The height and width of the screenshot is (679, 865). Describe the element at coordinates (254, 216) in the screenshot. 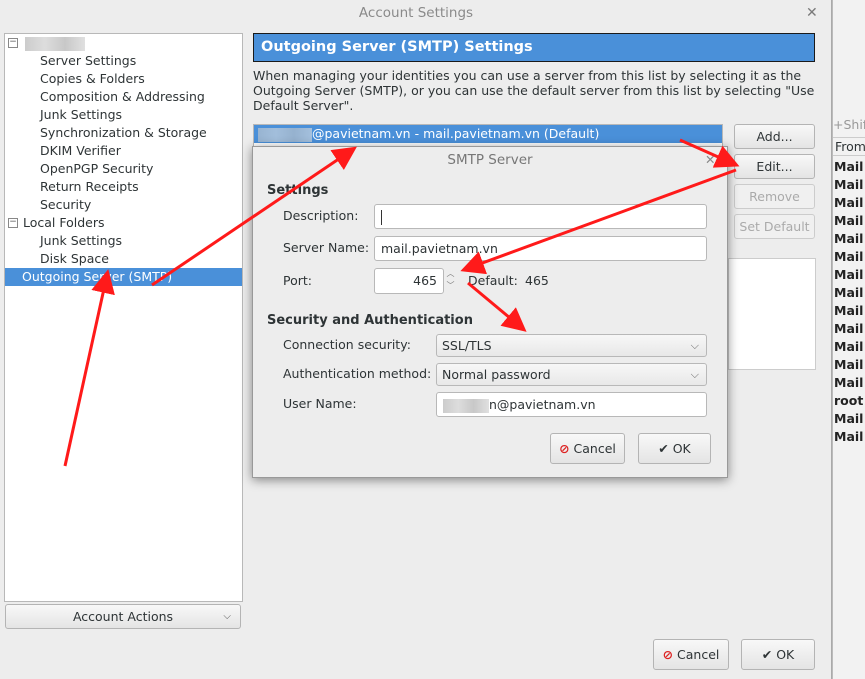

I see `arrow-to-server-entry` at that location.